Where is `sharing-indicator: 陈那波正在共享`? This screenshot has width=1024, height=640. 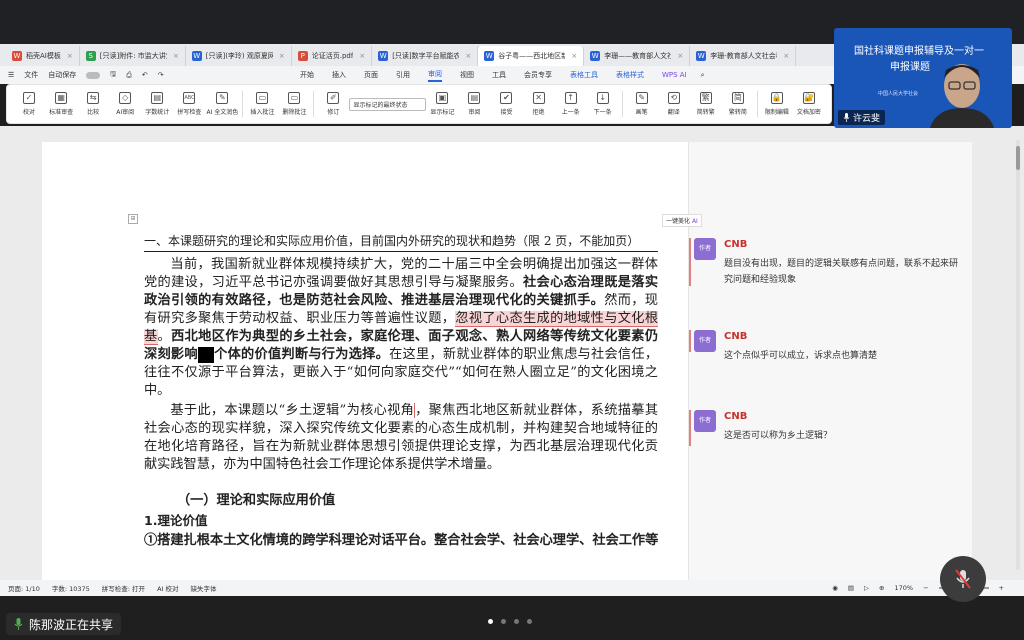 sharing-indicator: 陈那波正在共享 is located at coordinates (64, 624).